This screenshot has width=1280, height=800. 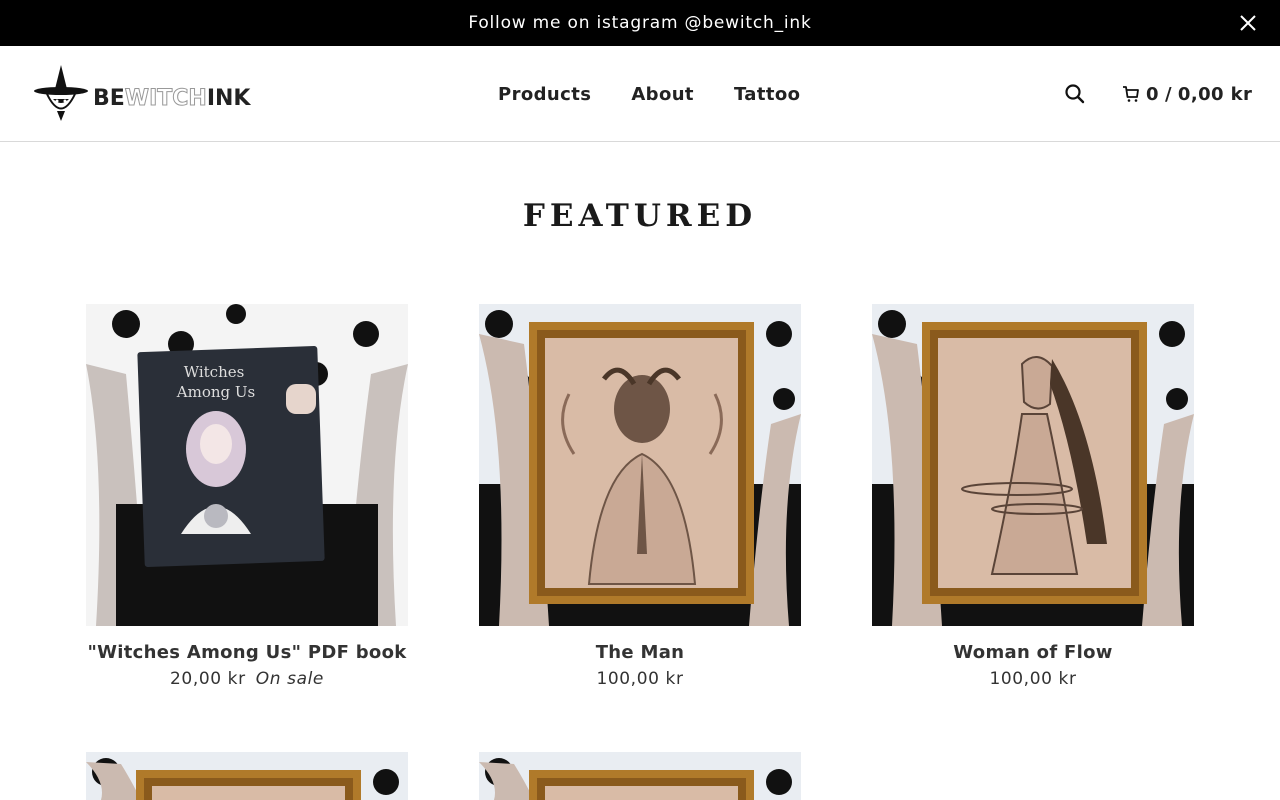 I want to click on main-nav: Products About Tattoo, so click(x=649, y=94).